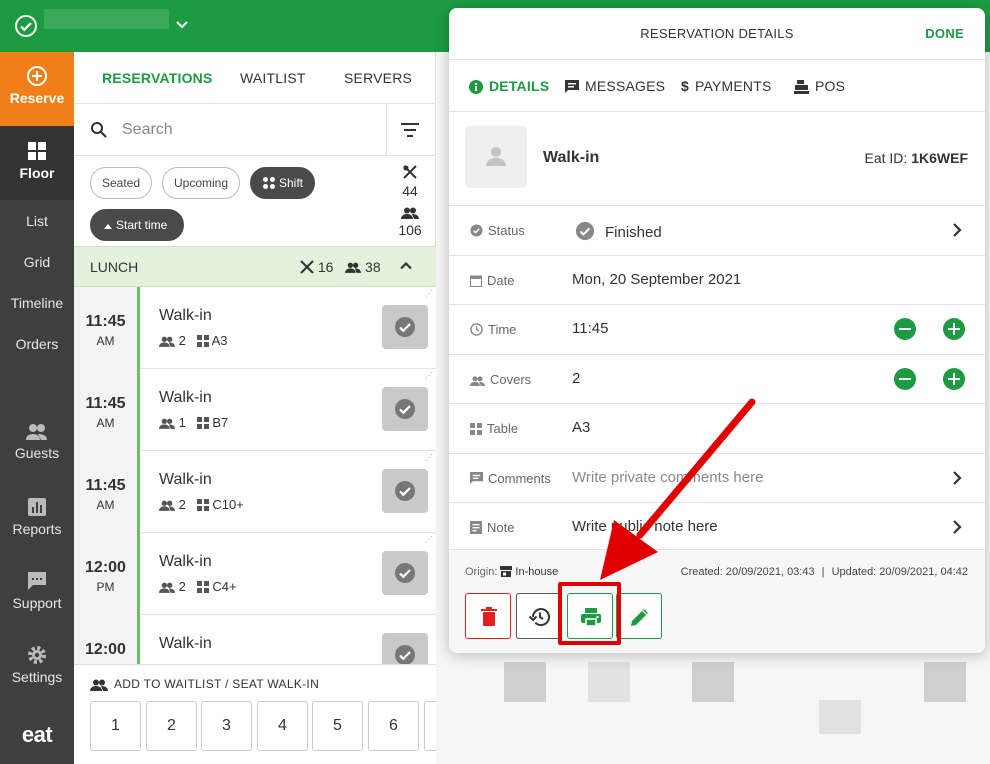  Describe the element at coordinates (511, 572) in the screenshot. I see `origin-info: Origin: In-house` at that location.